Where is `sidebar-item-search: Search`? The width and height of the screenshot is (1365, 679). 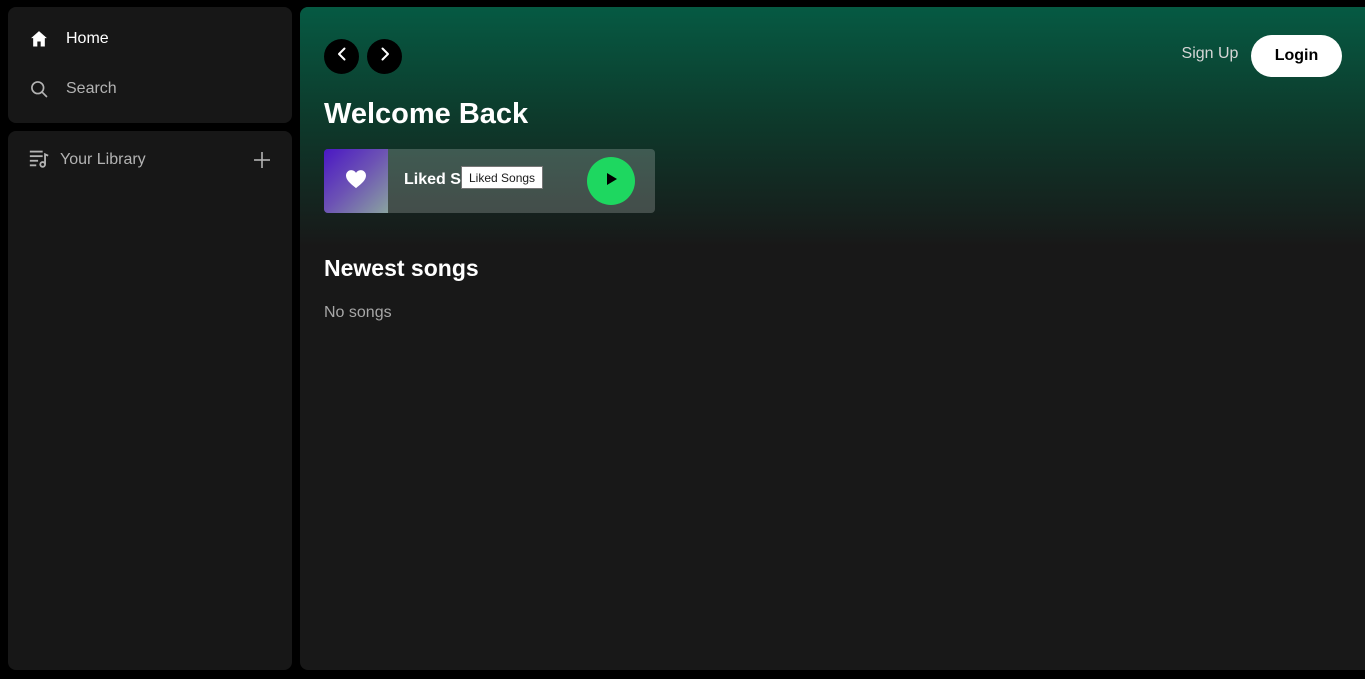
sidebar-item-search: Search is located at coordinates (72, 89).